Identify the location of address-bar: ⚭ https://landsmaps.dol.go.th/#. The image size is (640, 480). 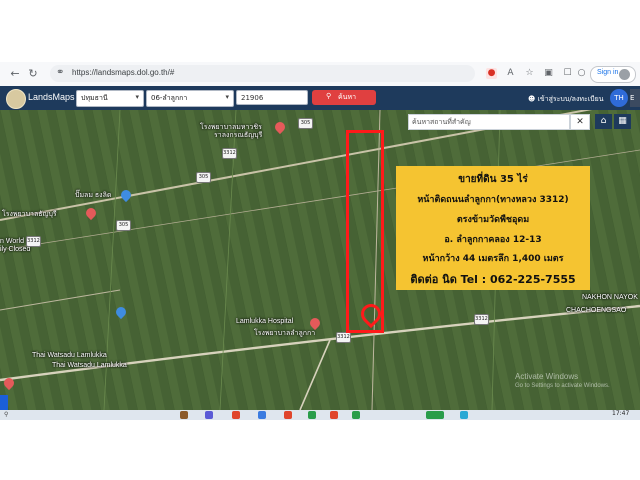
(262, 73).